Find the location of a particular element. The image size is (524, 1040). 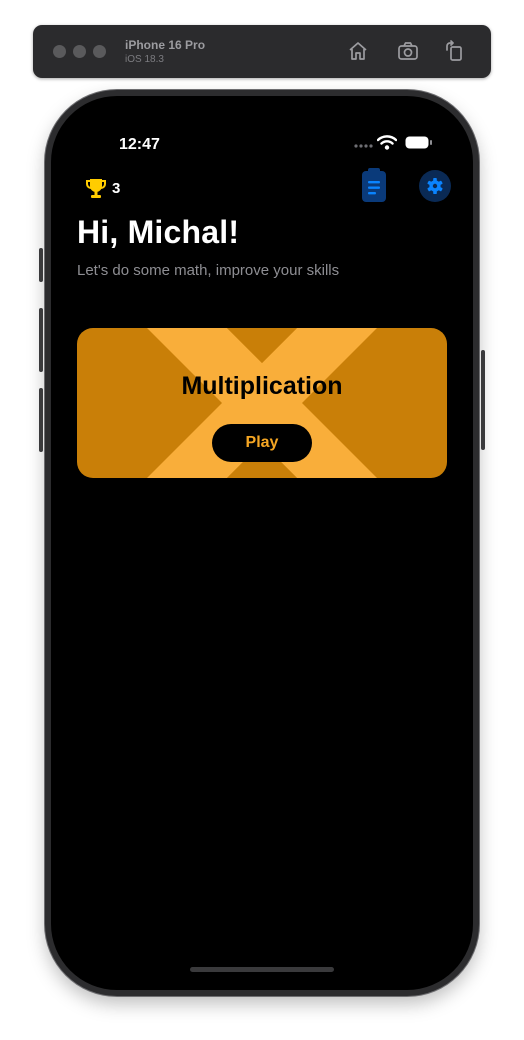

trophy-count: 3 is located at coordinates (116, 188).